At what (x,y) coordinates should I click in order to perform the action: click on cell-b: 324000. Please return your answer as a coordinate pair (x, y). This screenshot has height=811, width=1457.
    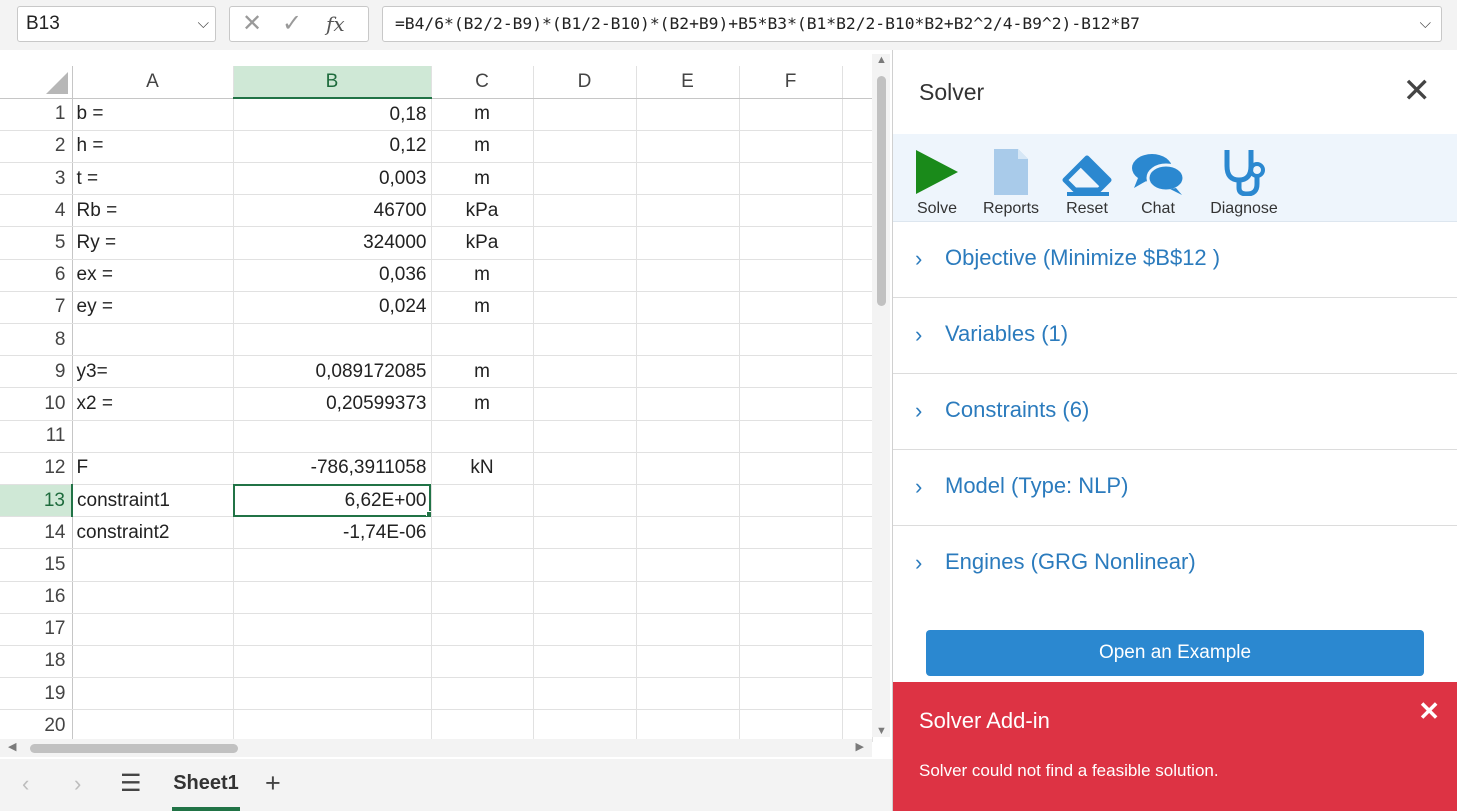
    Looking at the image, I should click on (332, 243).